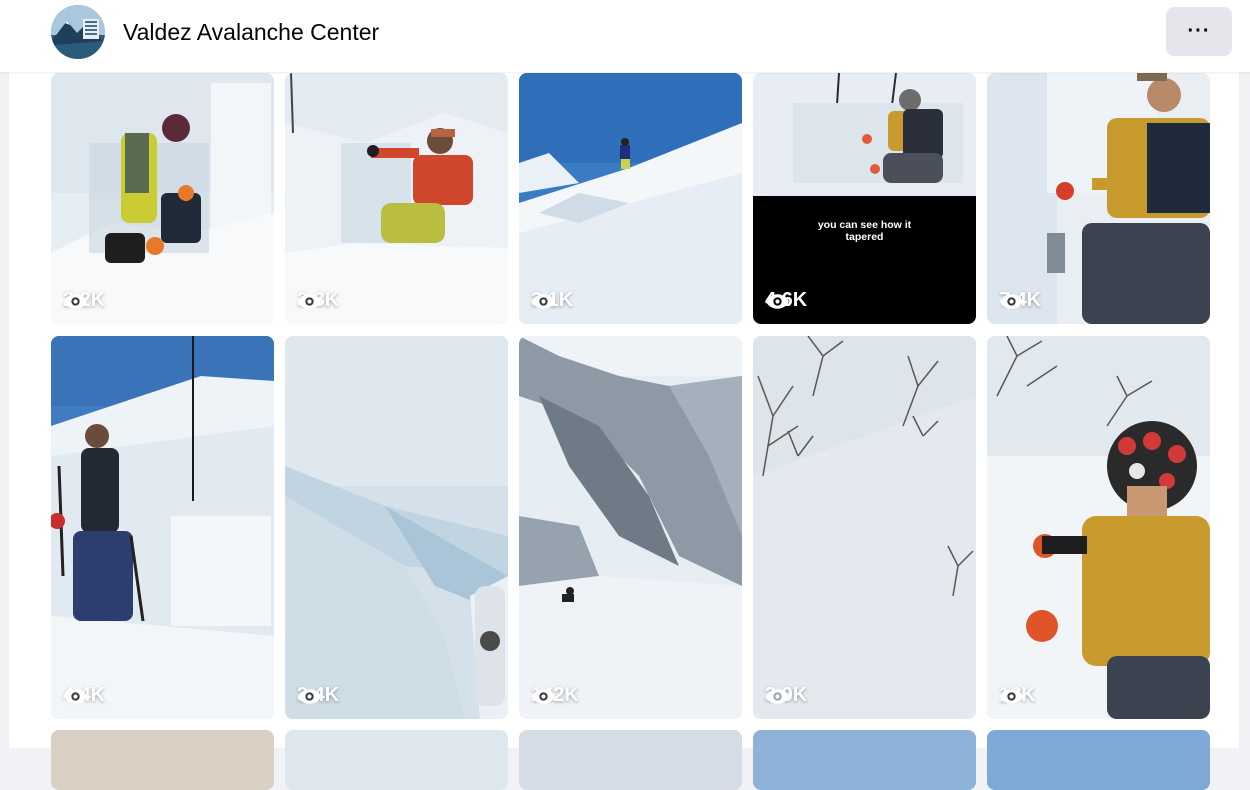 This screenshot has width=1250, height=790. What do you see at coordinates (864, 527) in the screenshot?
I see `reel-thumbnail: 3.9K` at bounding box center [864, 527].